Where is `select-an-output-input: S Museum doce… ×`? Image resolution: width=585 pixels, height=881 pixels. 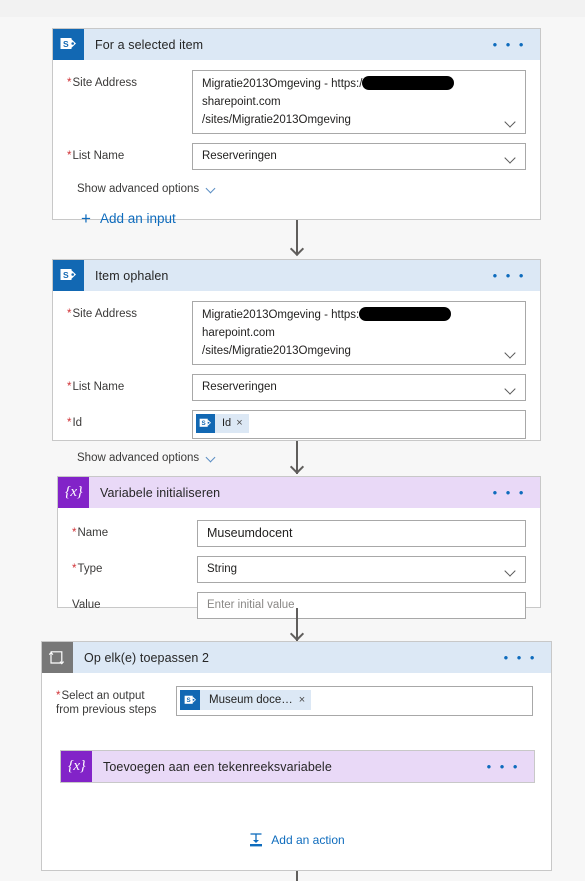 select-an-output-input: S Museum doce… × is located at coordinates (354, 701).